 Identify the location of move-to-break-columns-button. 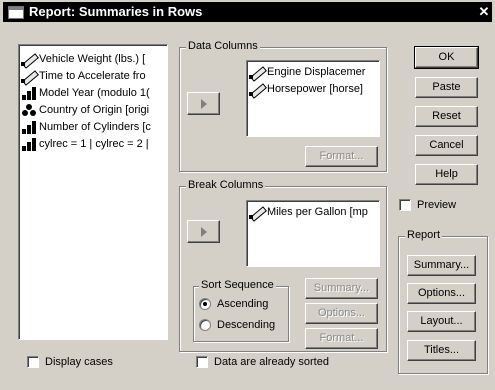
(203, 231).